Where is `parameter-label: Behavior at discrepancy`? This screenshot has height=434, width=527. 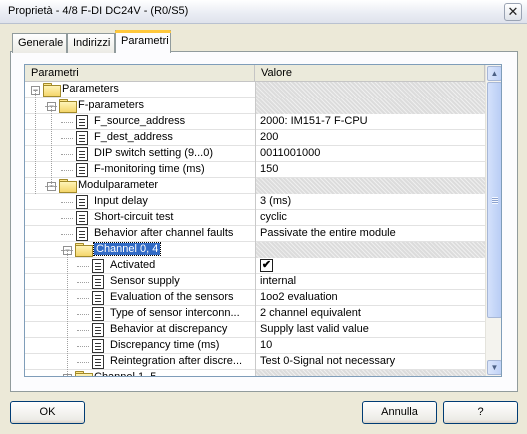 parameter-label: Behavior at discrepancy is located at coordinates (169, 329).